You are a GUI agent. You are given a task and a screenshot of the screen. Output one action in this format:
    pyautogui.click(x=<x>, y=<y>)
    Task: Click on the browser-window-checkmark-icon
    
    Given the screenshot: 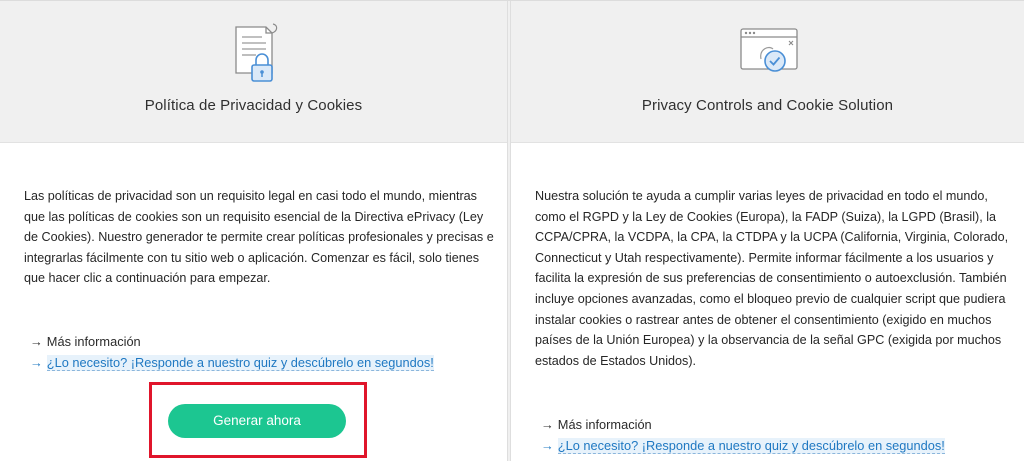 What is the action you would take?
    pyautogui.click(x=769, y=53)
    